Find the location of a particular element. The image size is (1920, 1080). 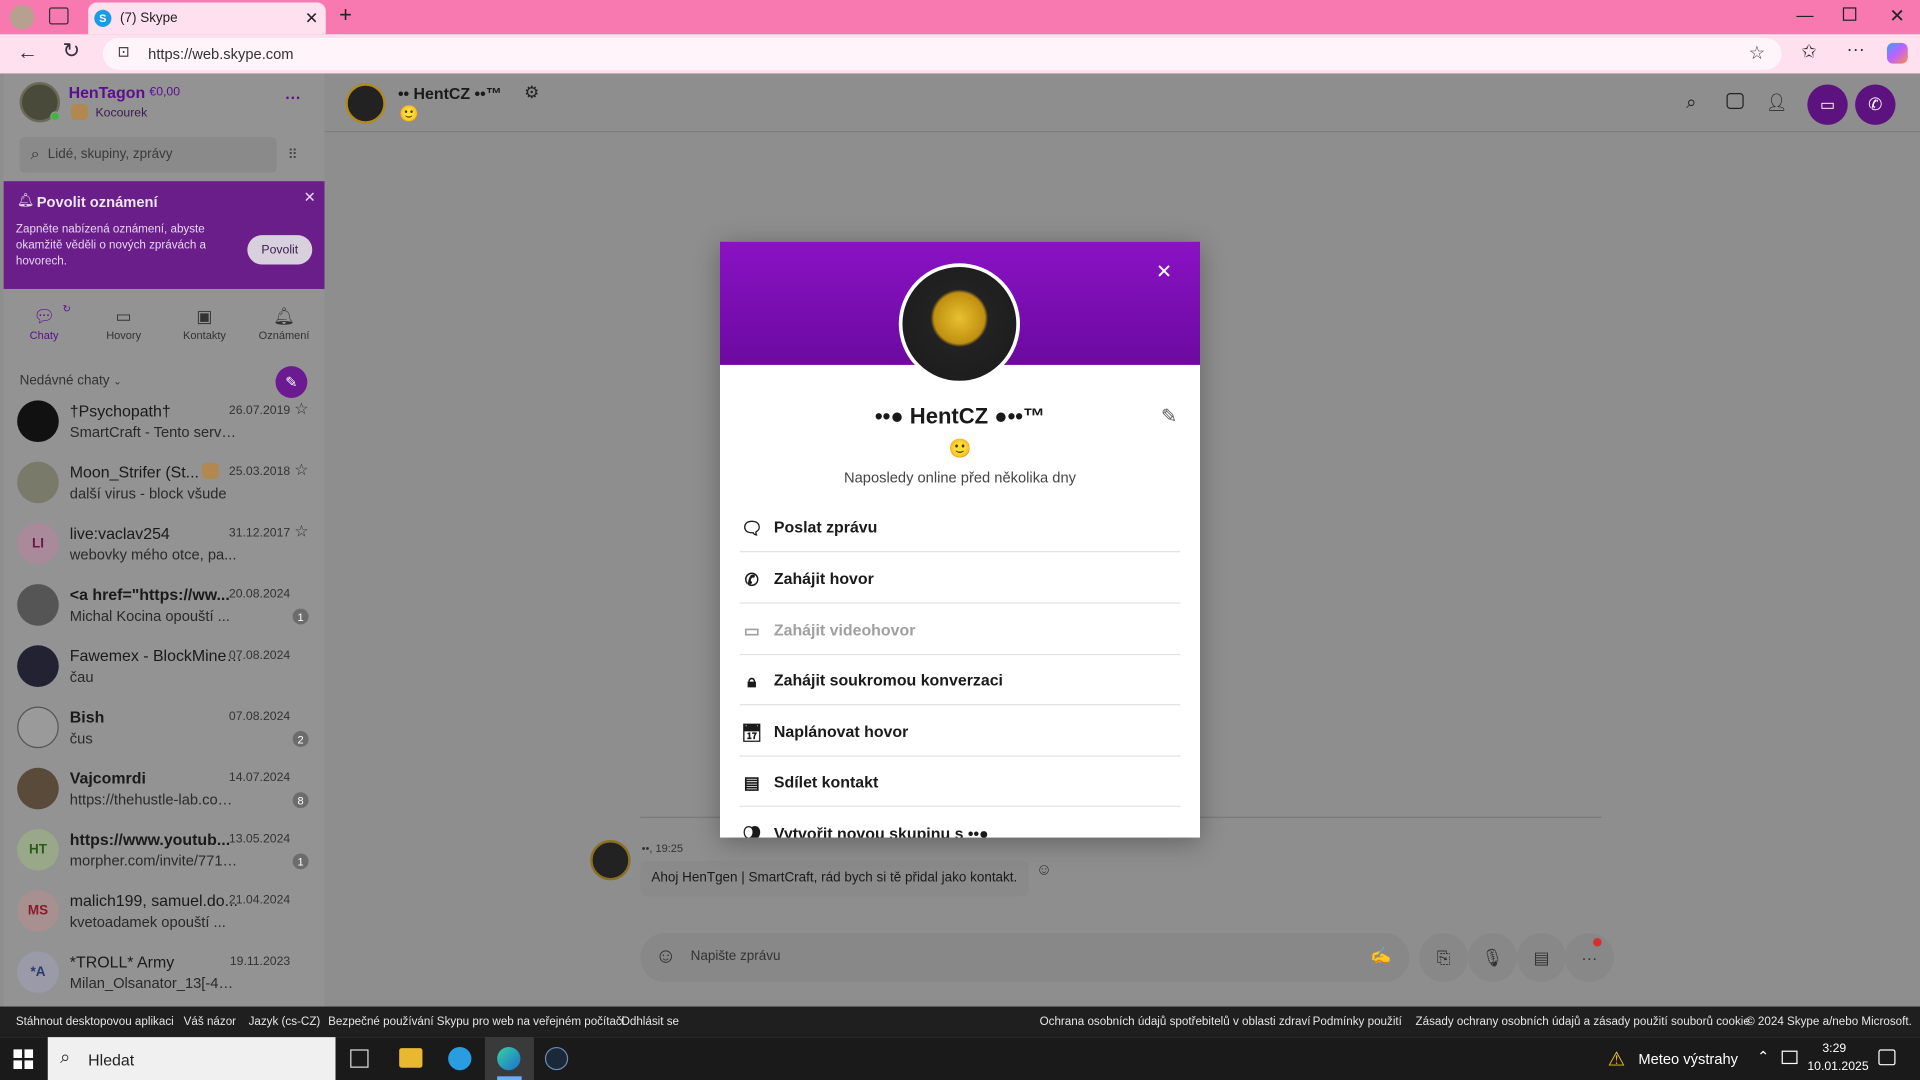

format-text-icon: ✍ is located at coordinates (1380, 955).